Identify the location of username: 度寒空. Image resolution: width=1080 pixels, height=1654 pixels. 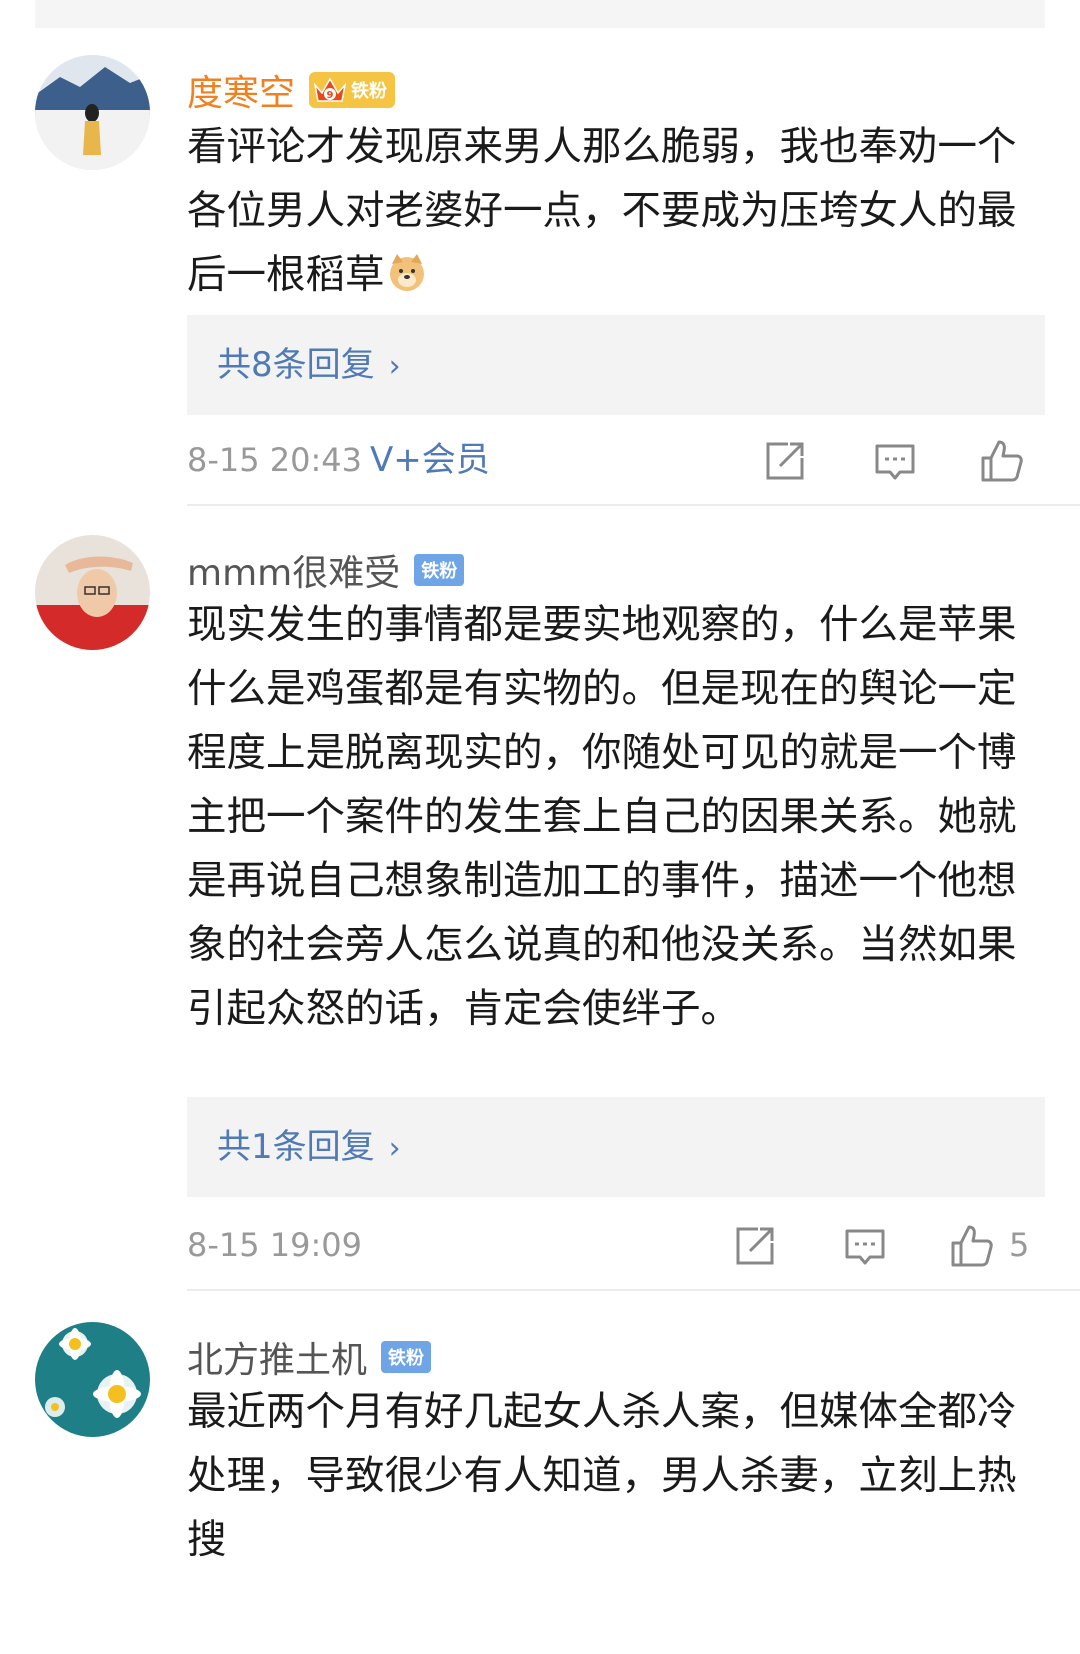
(241, 90).